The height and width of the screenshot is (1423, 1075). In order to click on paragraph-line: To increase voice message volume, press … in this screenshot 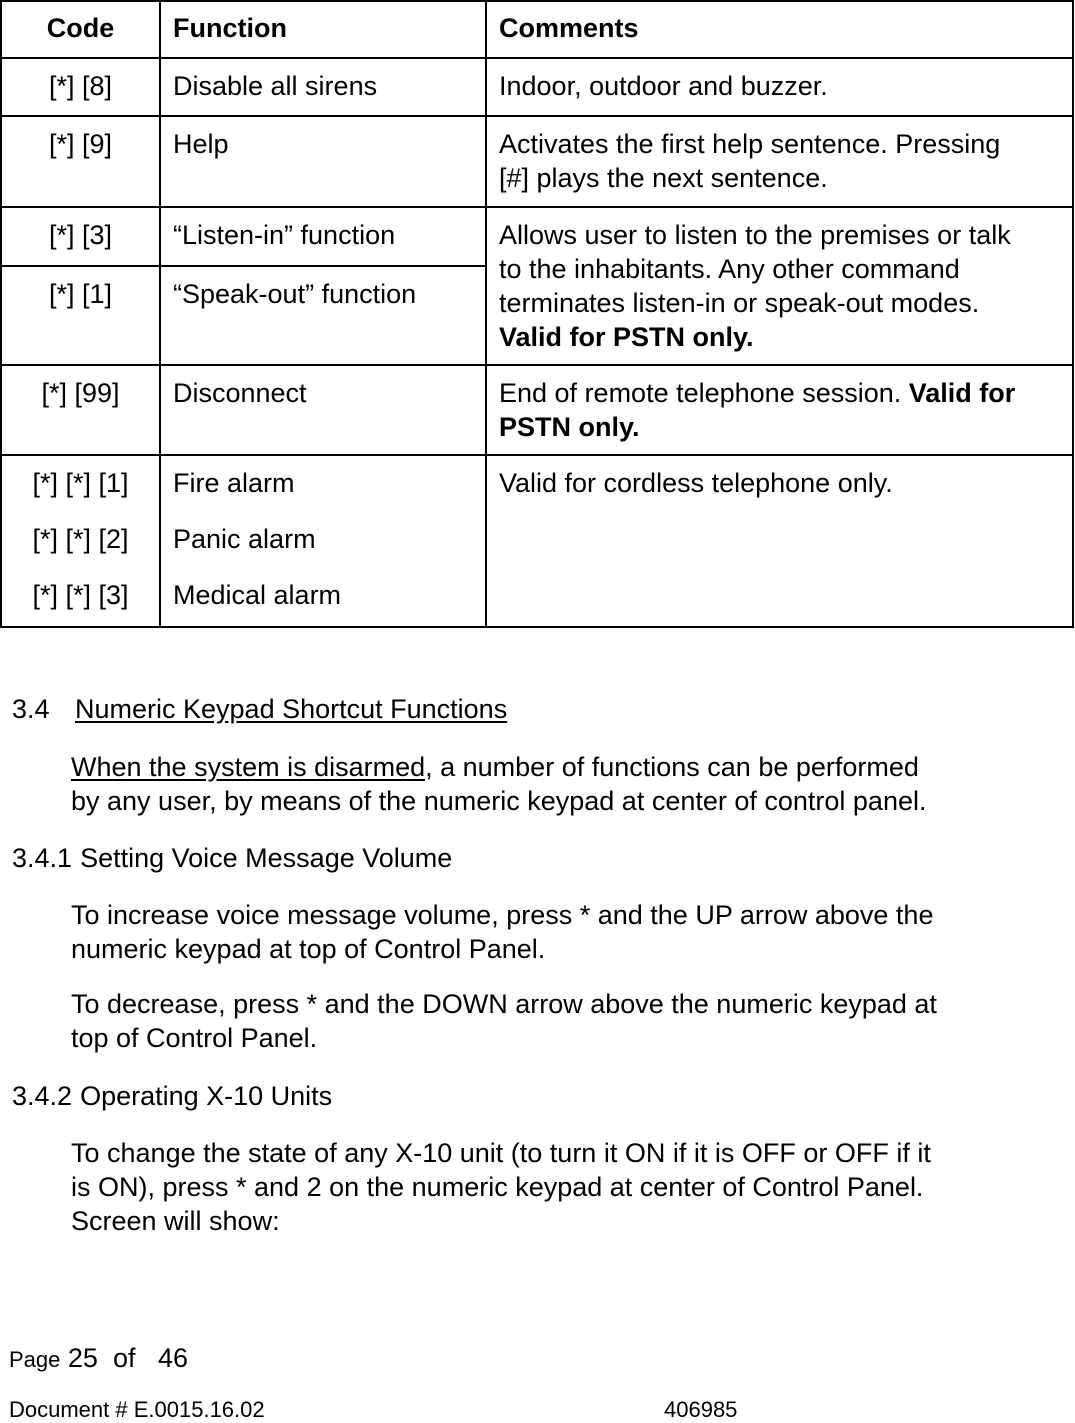, I will do `click(502, 915)`.